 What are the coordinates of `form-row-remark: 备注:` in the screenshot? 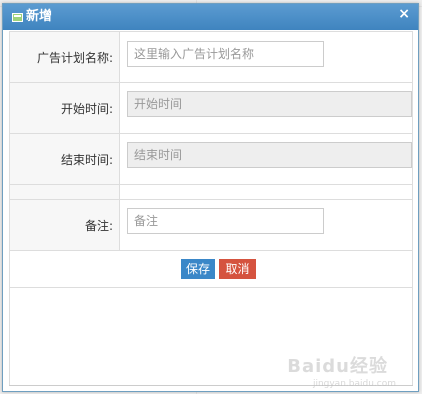 It's located at (211, 224).